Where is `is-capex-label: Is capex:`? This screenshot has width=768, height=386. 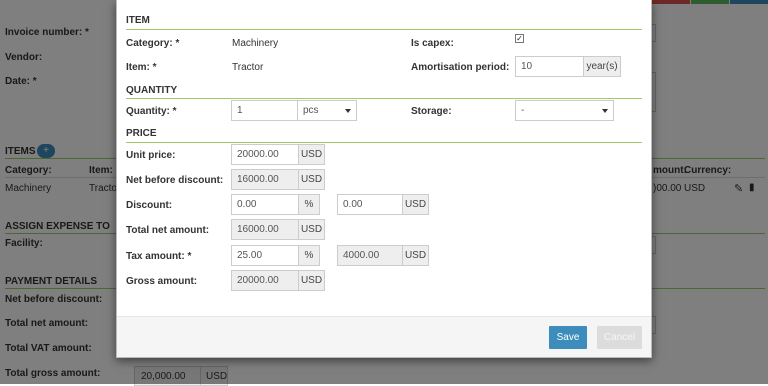
is-capex-label: Is capex: is located at coordinates (432, 43).